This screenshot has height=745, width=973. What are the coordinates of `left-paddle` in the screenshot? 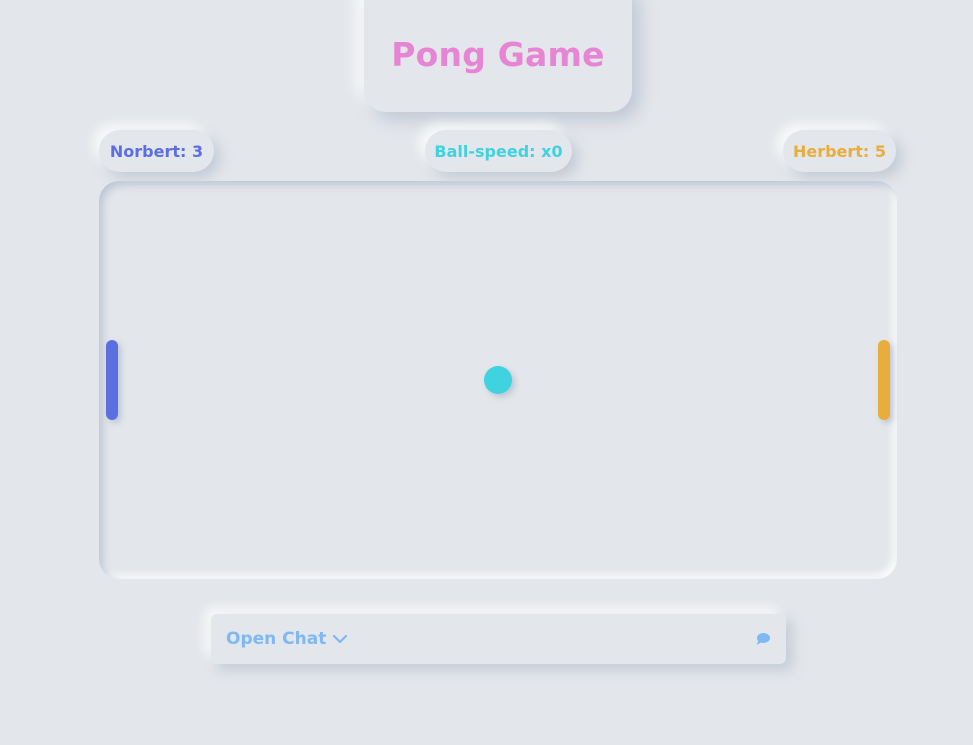 It's located at (112, 380).